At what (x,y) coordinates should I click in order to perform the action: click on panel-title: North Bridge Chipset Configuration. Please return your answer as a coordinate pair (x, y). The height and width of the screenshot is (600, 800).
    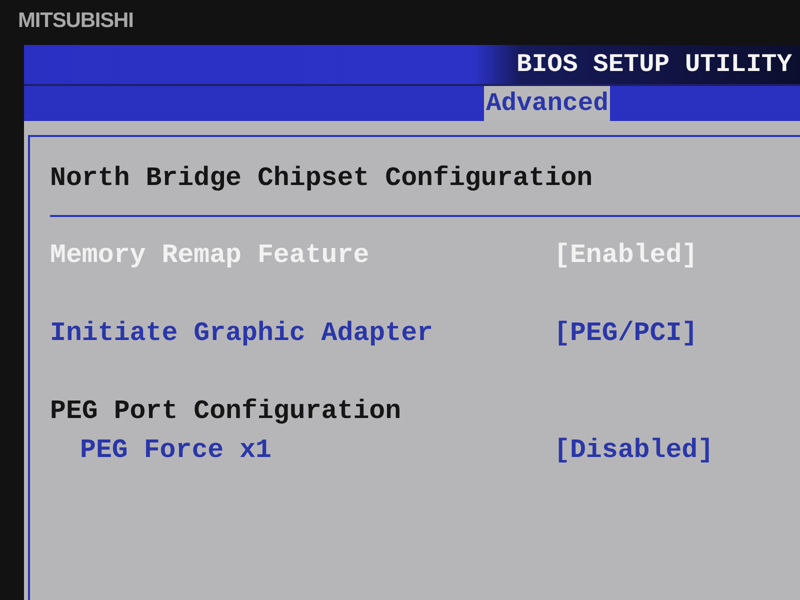
    Looking at the image, I should click on (321, 178).